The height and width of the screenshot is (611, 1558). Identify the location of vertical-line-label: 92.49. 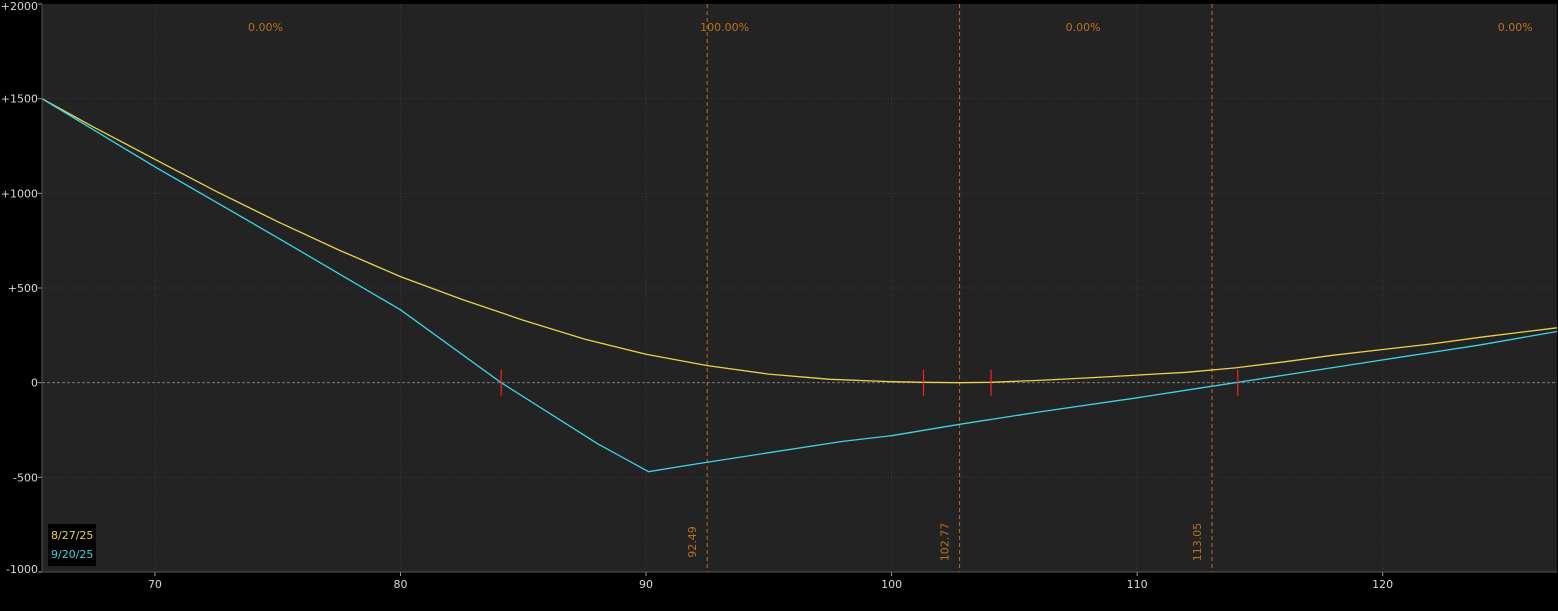
(692, 542).